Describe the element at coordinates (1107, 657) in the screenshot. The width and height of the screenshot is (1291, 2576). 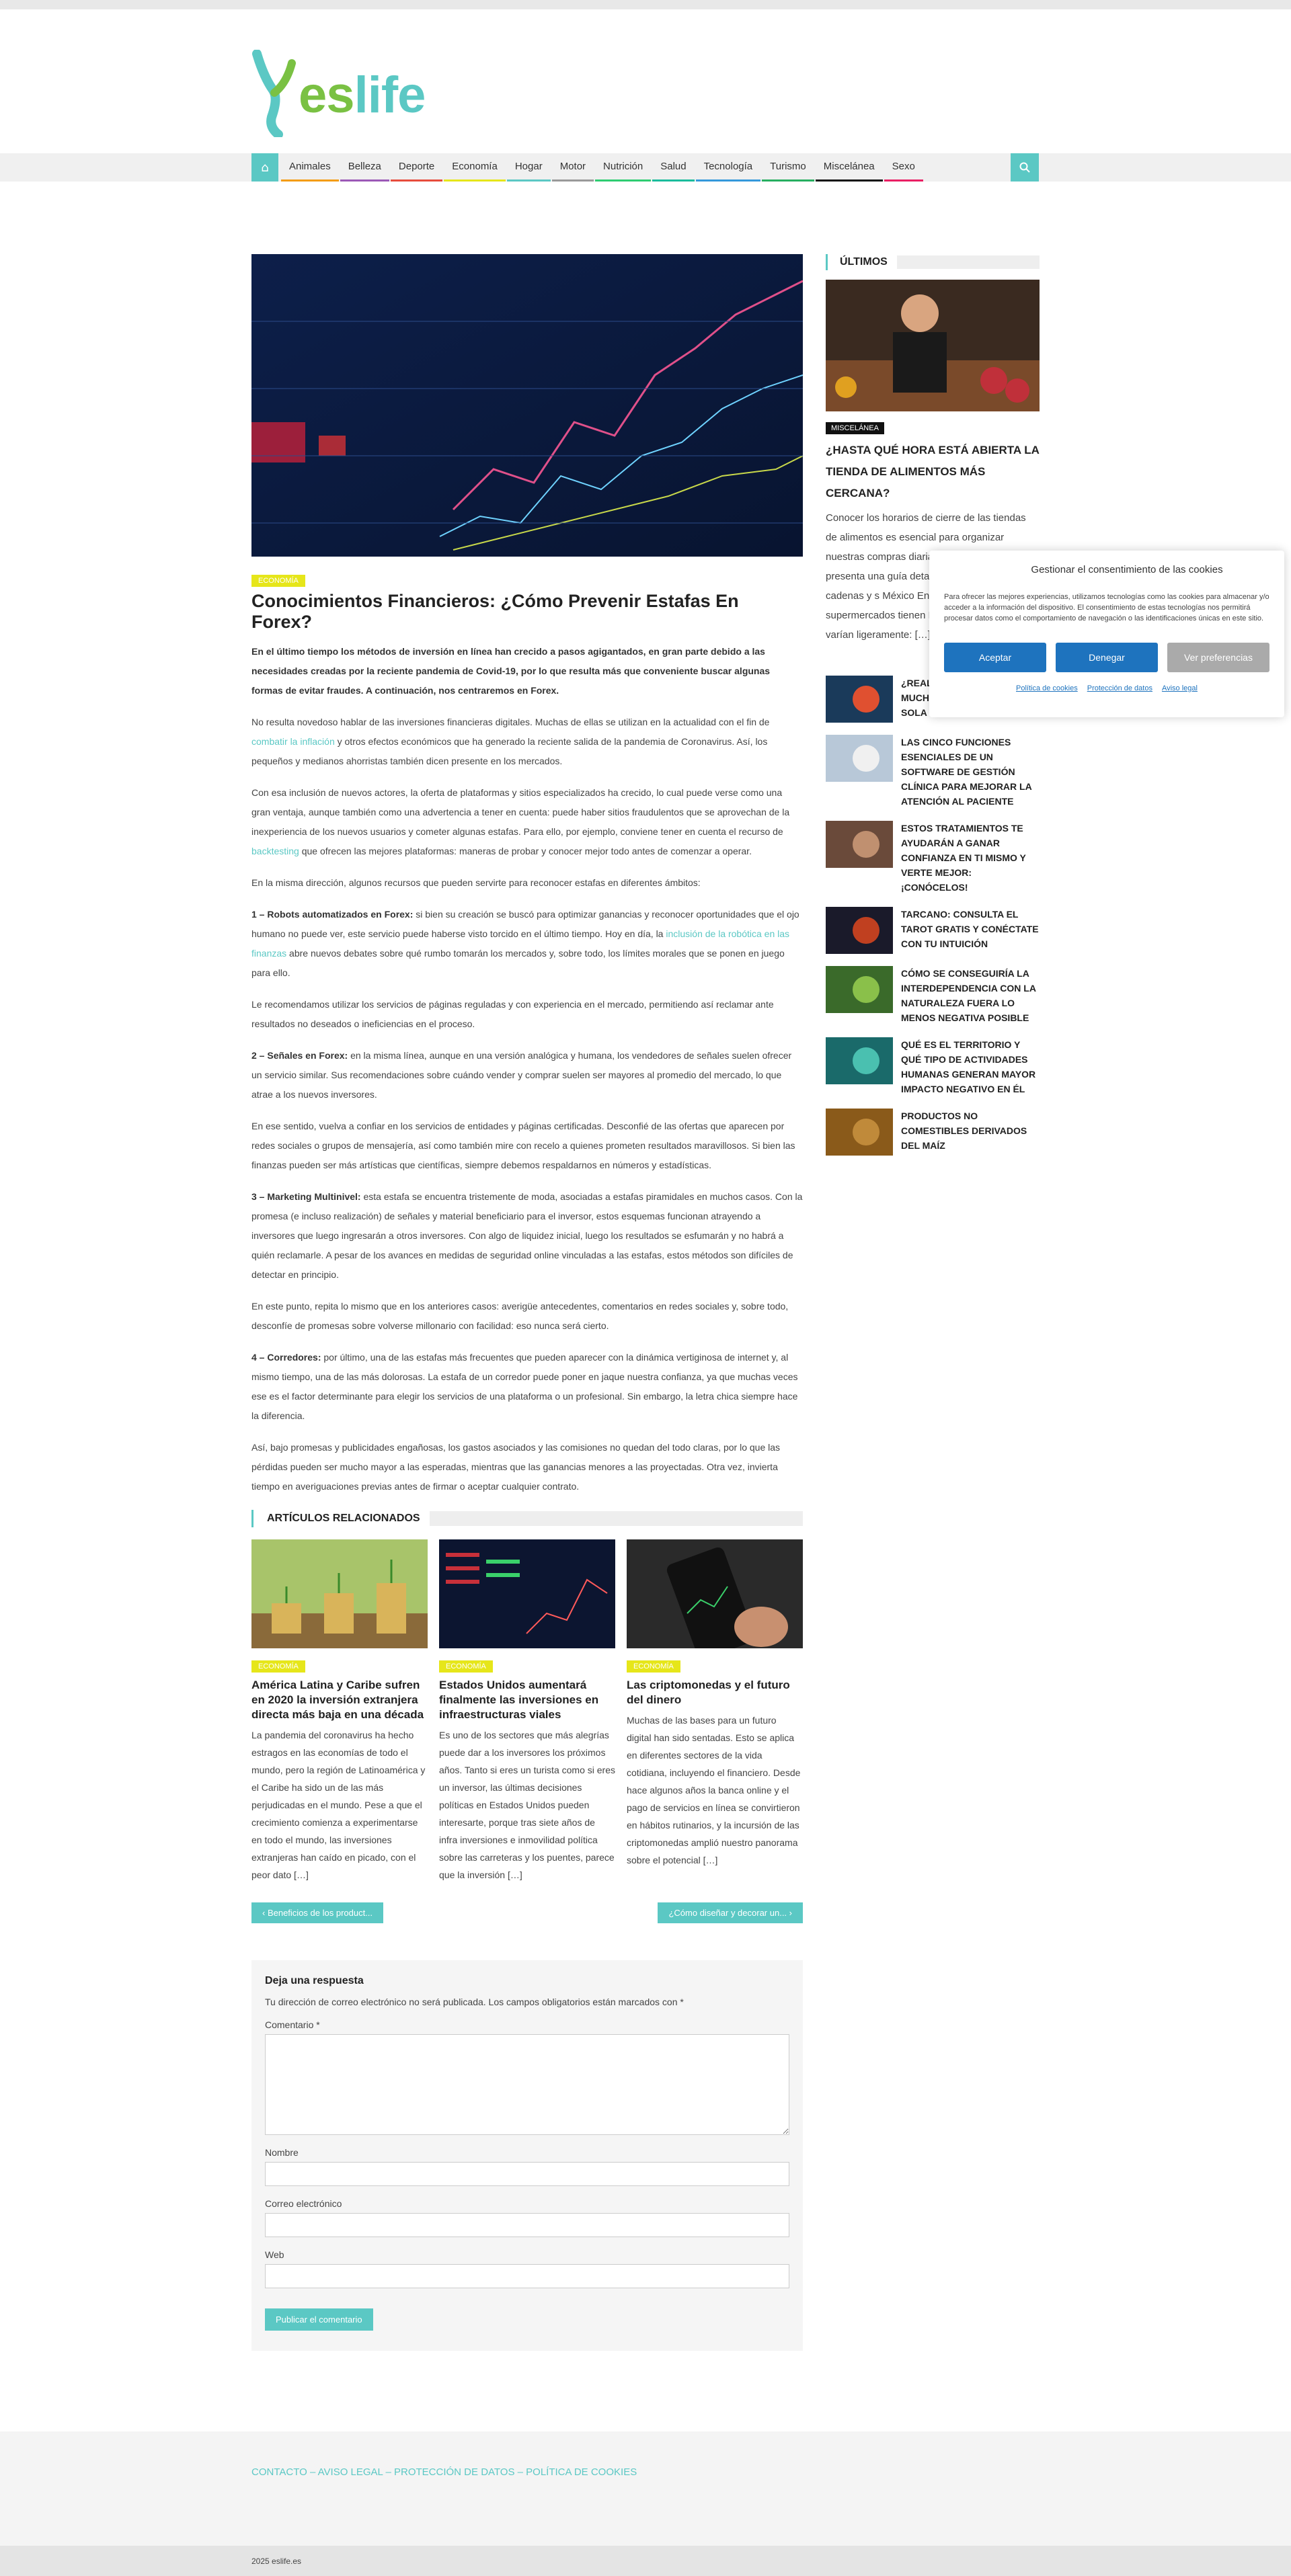
I see `cookie-deny-button: Denegar` at that location.